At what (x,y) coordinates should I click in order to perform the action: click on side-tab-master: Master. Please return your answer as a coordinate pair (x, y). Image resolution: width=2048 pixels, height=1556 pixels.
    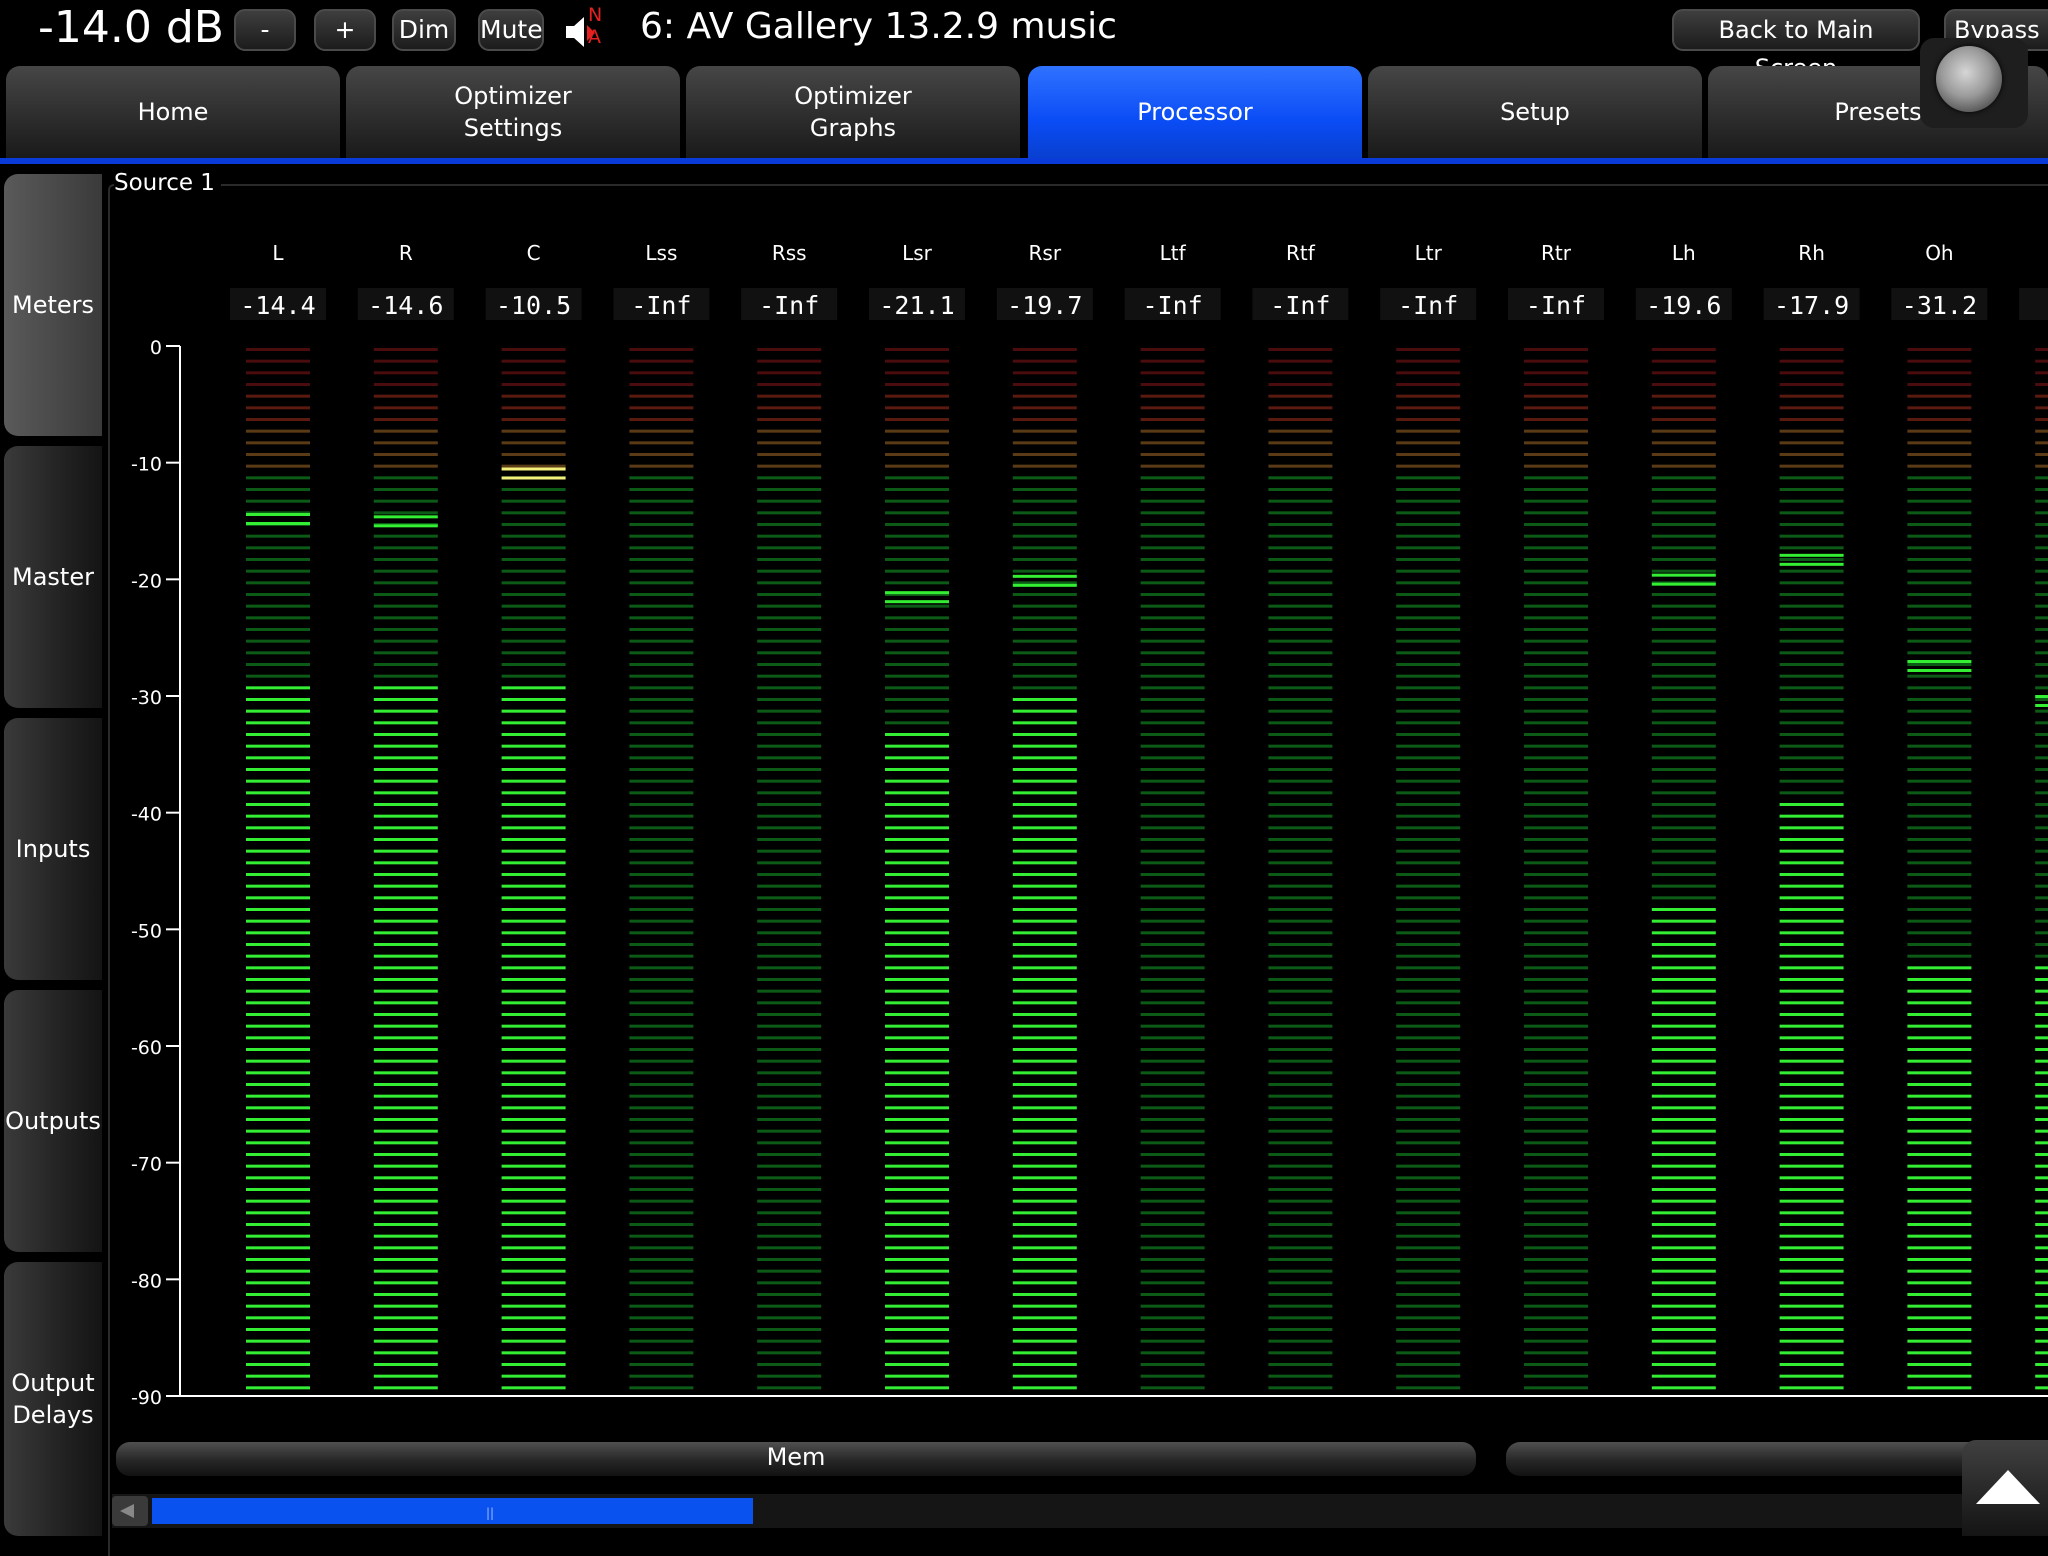
    Looking at the image, I should click on (53, 577).